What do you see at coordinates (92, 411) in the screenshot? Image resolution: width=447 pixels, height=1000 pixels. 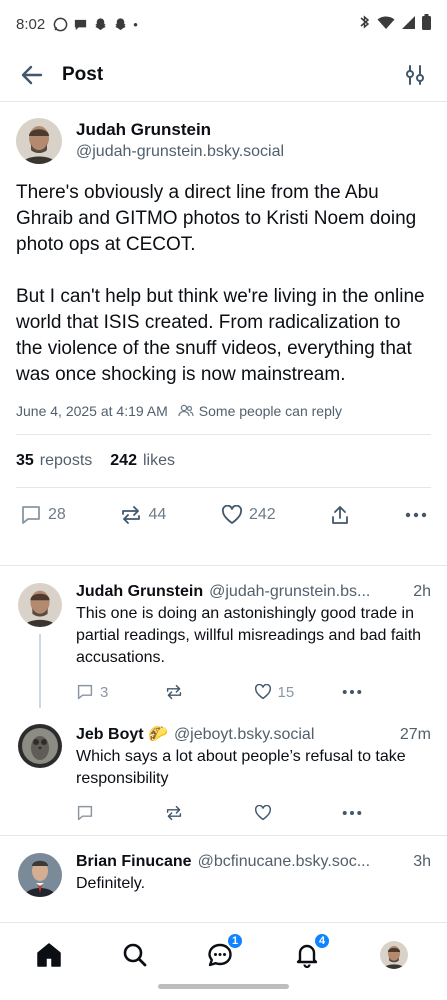 I see `post-timestamp: June 4, 2025 at 4:19 AM` at bounding box center [92, 411].